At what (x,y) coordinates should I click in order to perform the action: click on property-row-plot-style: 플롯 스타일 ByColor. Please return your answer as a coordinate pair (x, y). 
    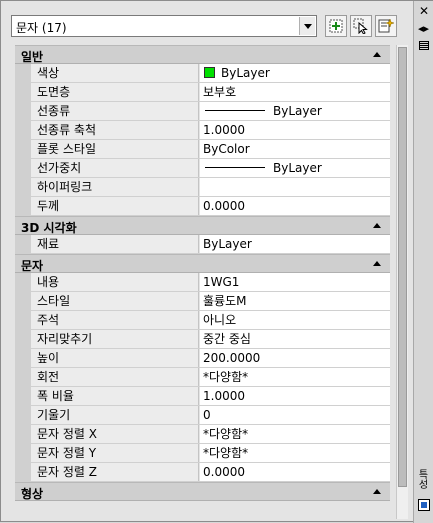
    Looking at the image, I should click on (202, 149).